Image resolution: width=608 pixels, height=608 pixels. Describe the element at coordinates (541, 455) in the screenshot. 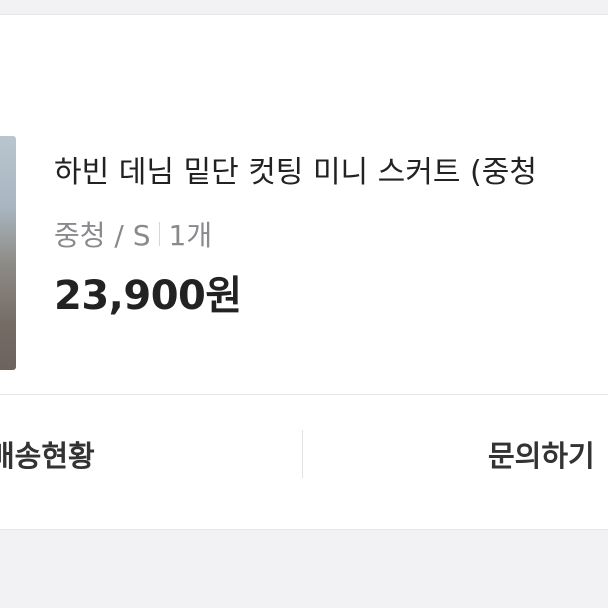

I see `inquiry-label: 문의하기` at that location.